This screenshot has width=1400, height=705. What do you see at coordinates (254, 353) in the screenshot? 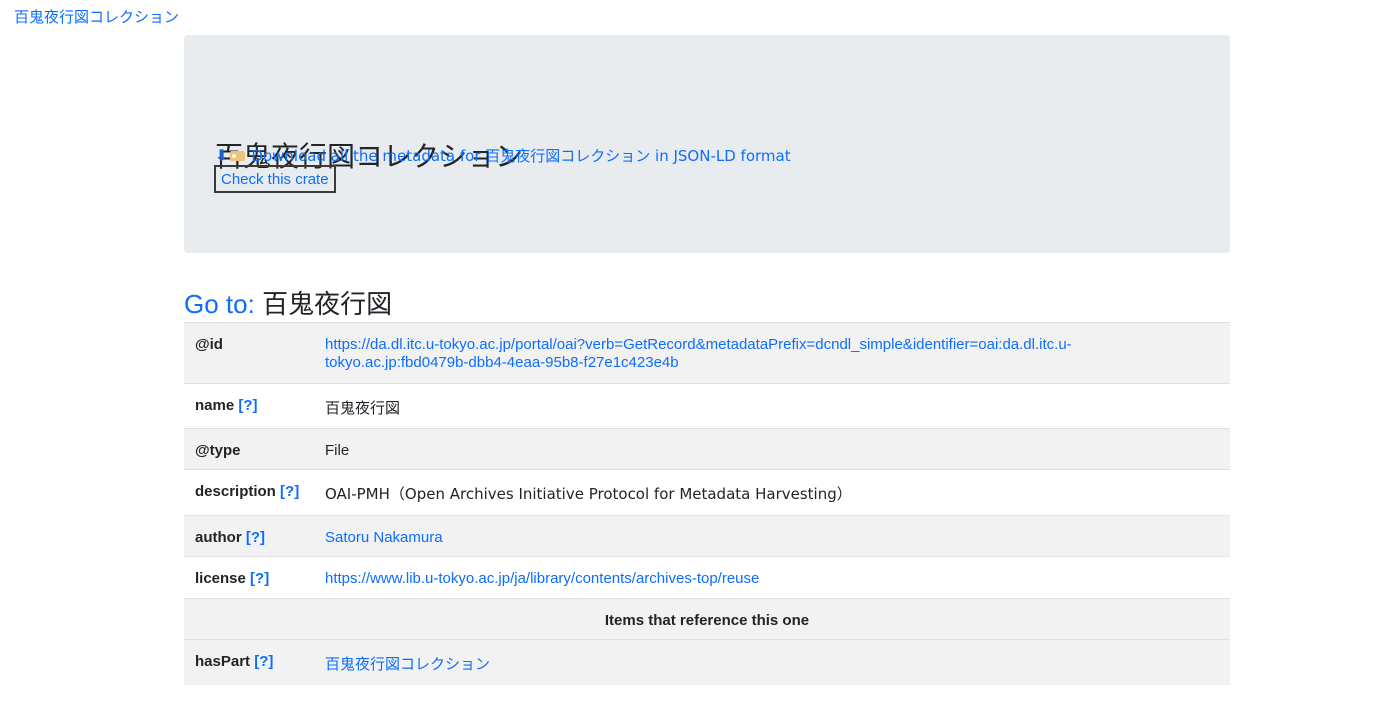
I see `property-key: @id` at bounding box center [254, 353].